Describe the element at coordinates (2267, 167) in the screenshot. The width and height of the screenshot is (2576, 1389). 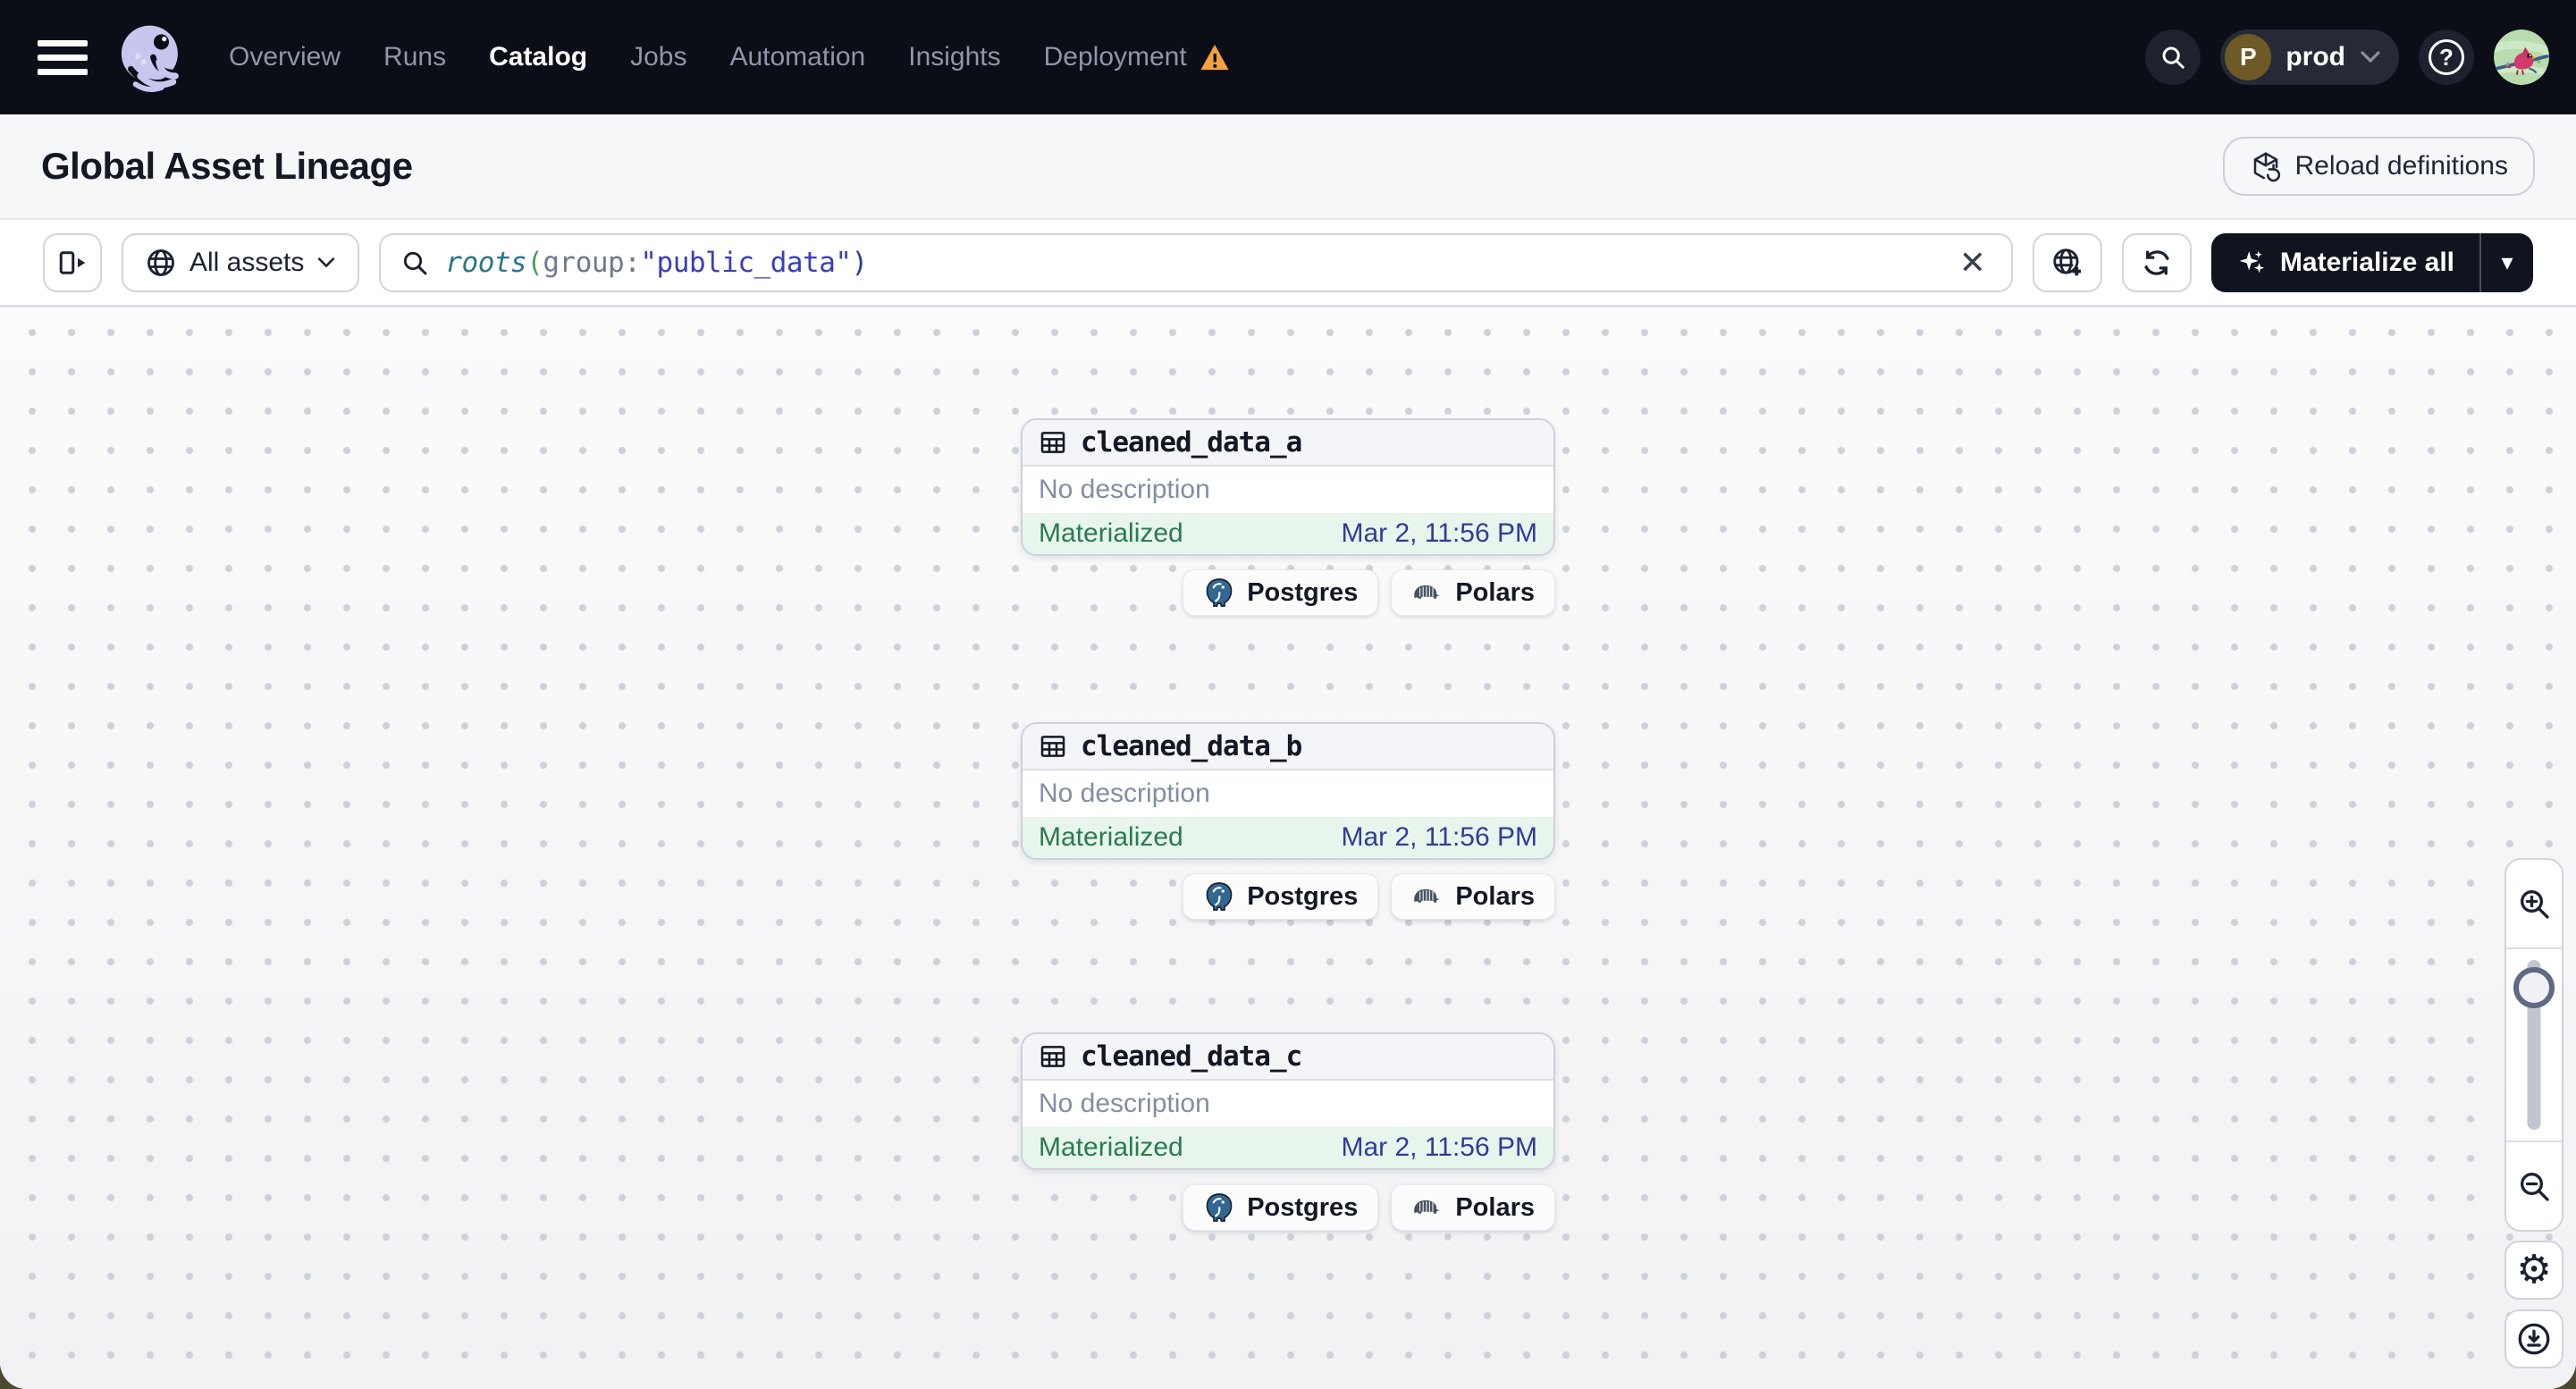
I see `reload-definitions-icon` at that location.